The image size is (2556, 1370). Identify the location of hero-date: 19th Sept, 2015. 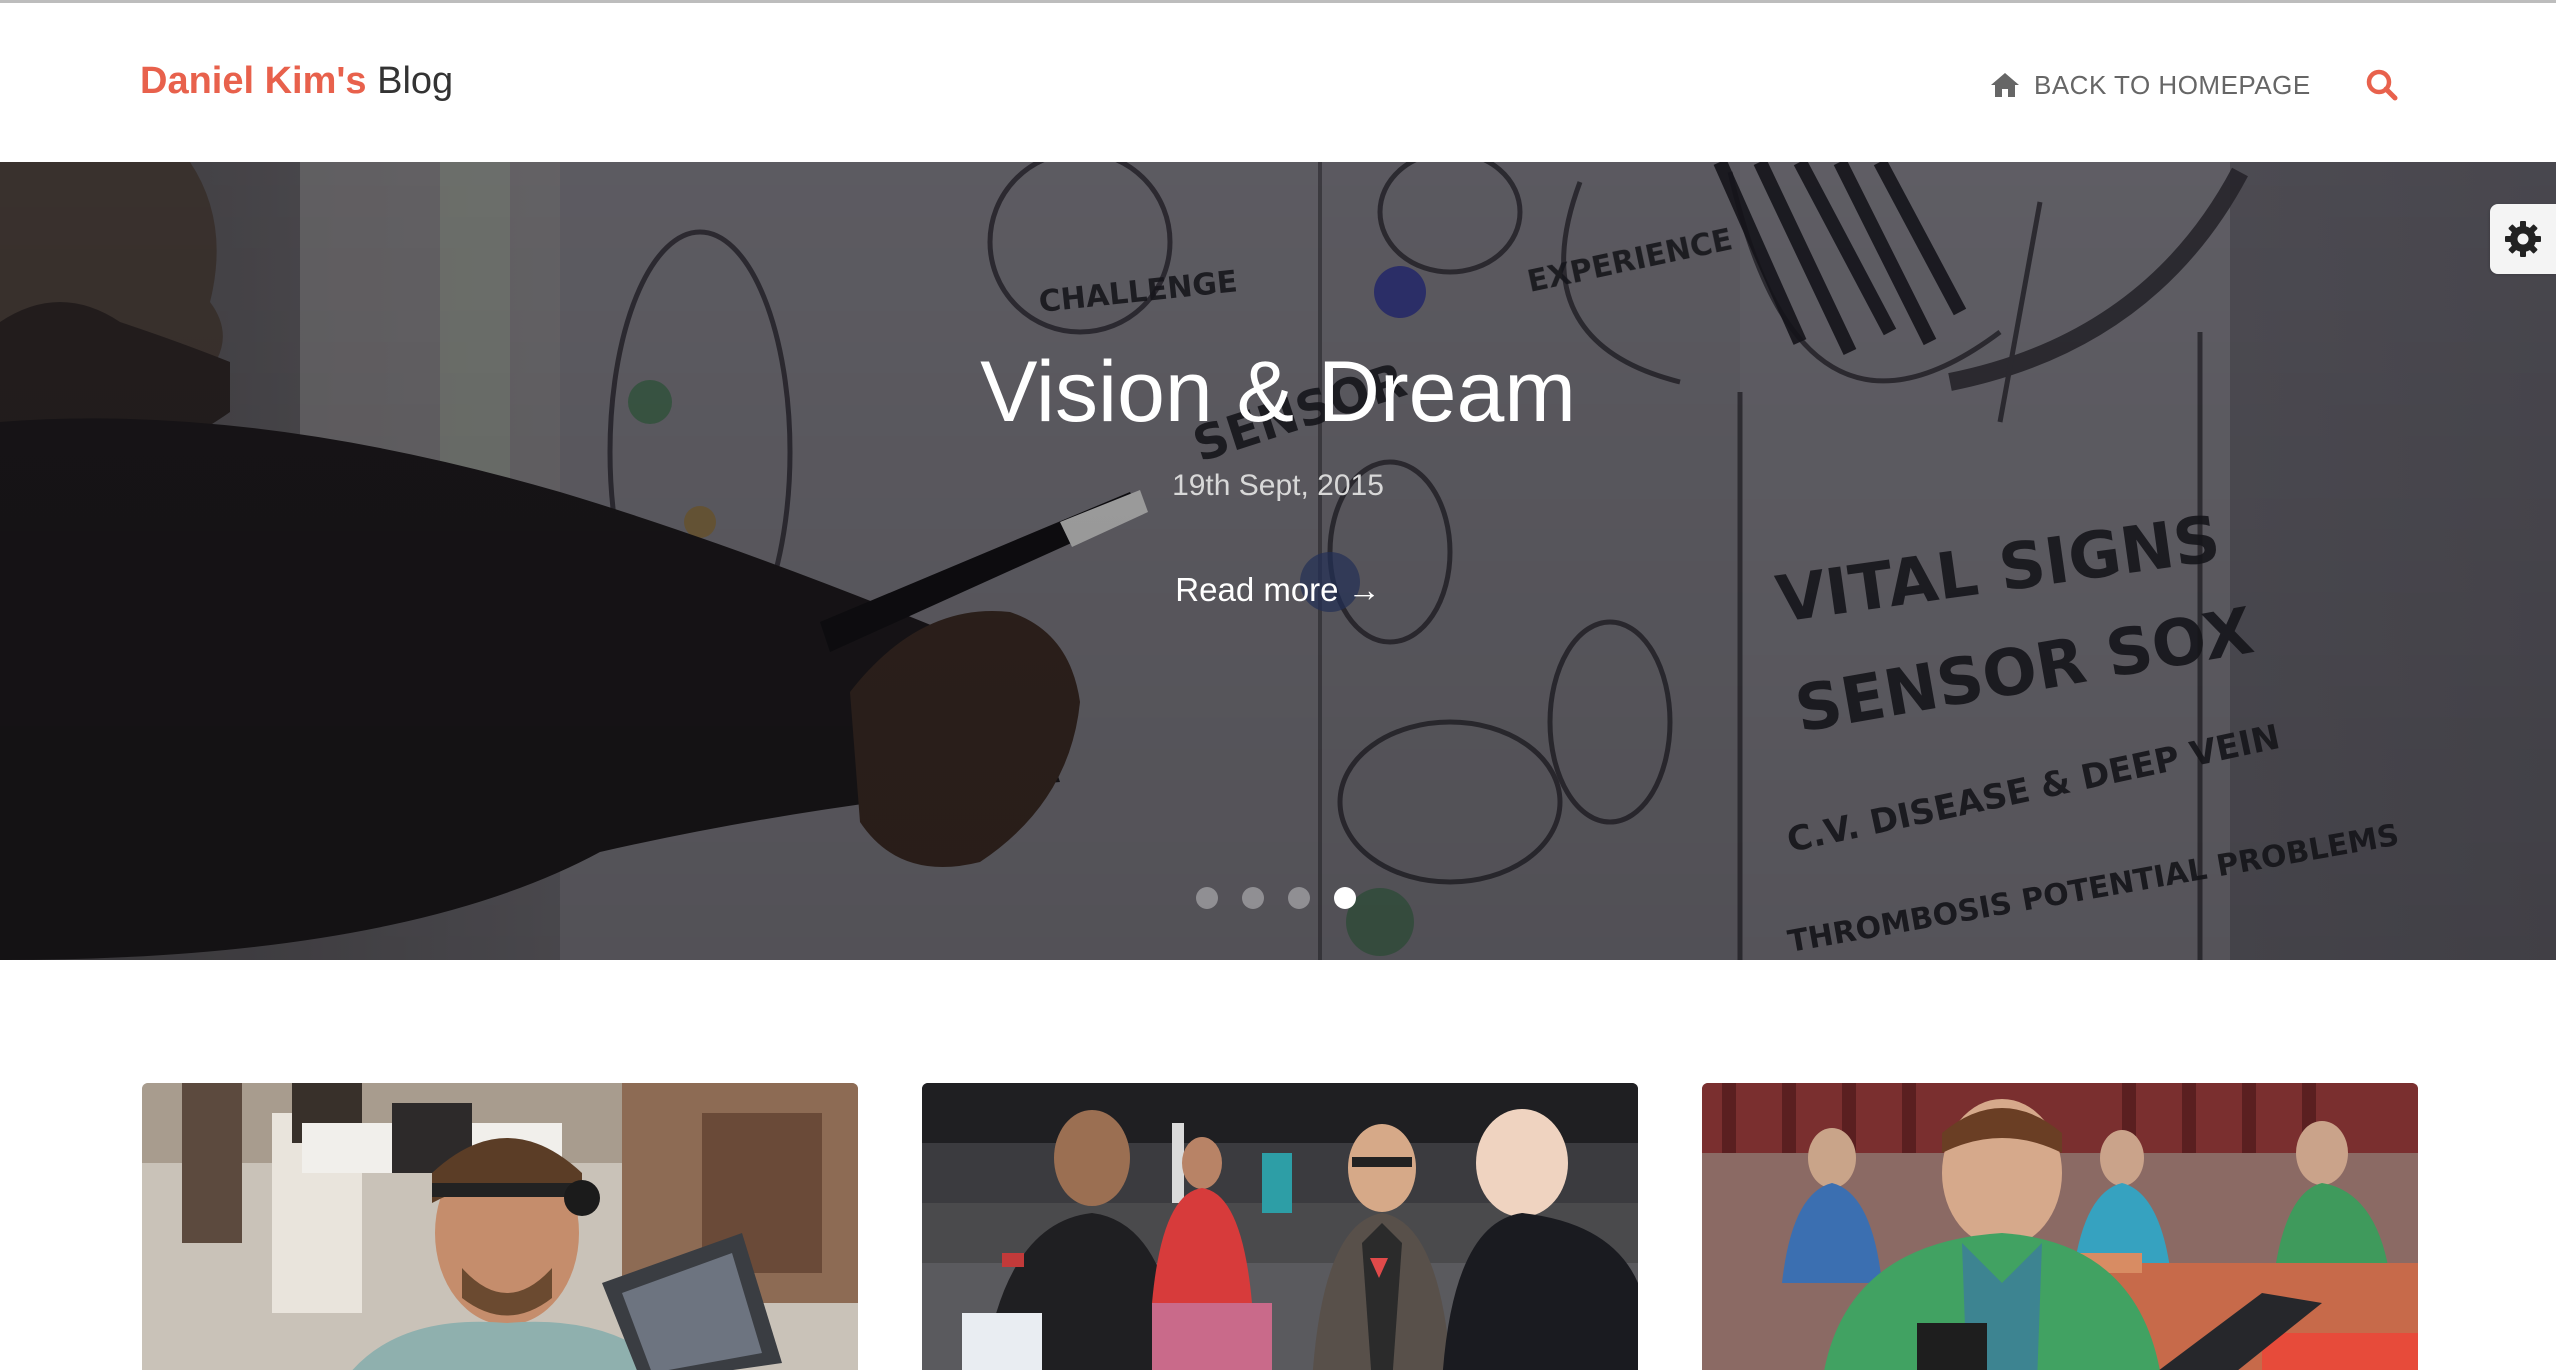
(1278, 485).